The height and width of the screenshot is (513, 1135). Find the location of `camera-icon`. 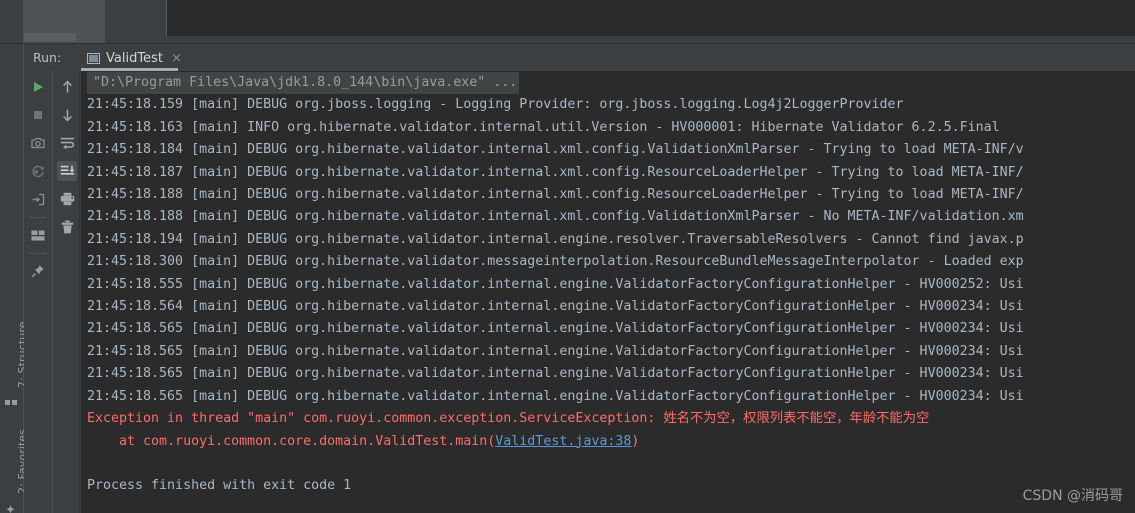

camera-icon is located at coordinates (38, 143).